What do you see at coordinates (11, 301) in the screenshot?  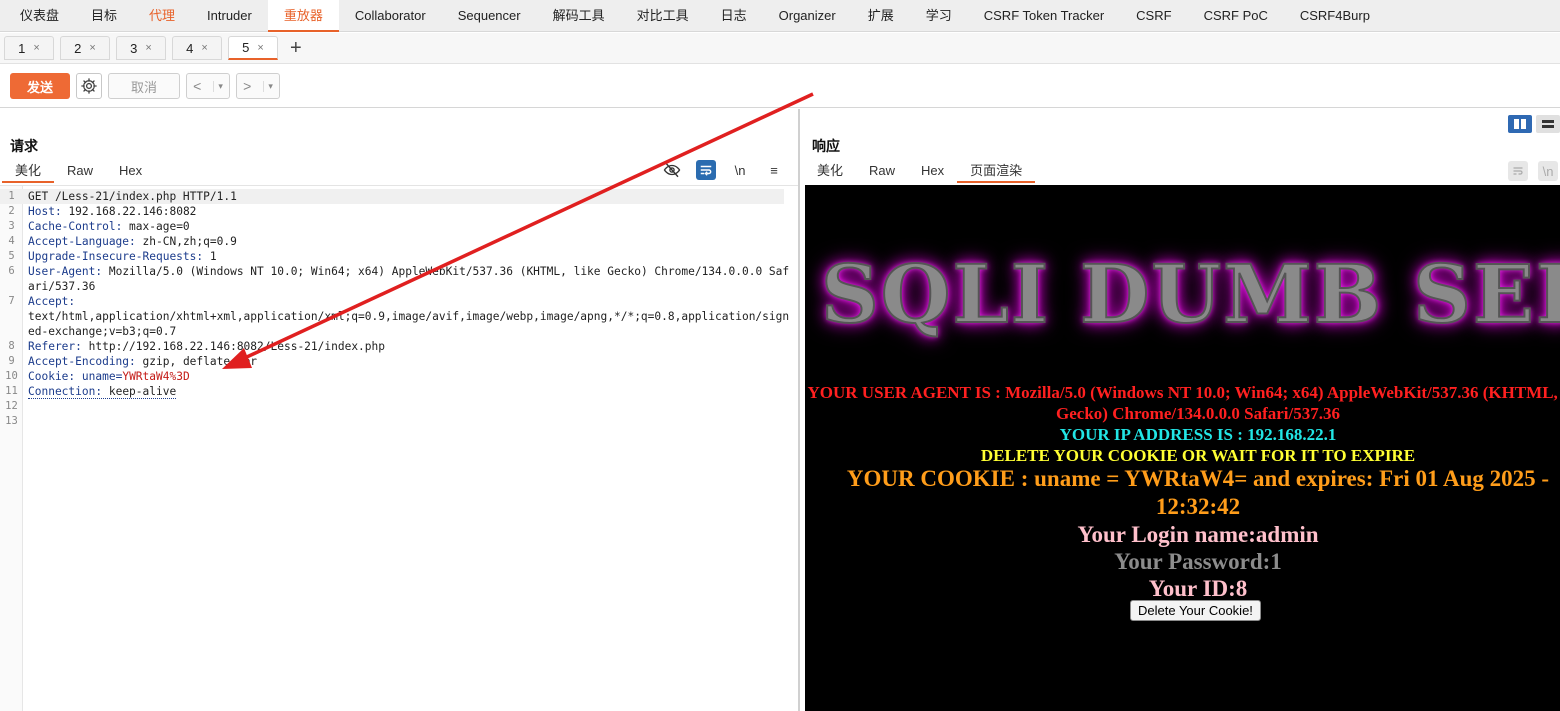 I see `line-number: 7` at bounding box center [11, 301].